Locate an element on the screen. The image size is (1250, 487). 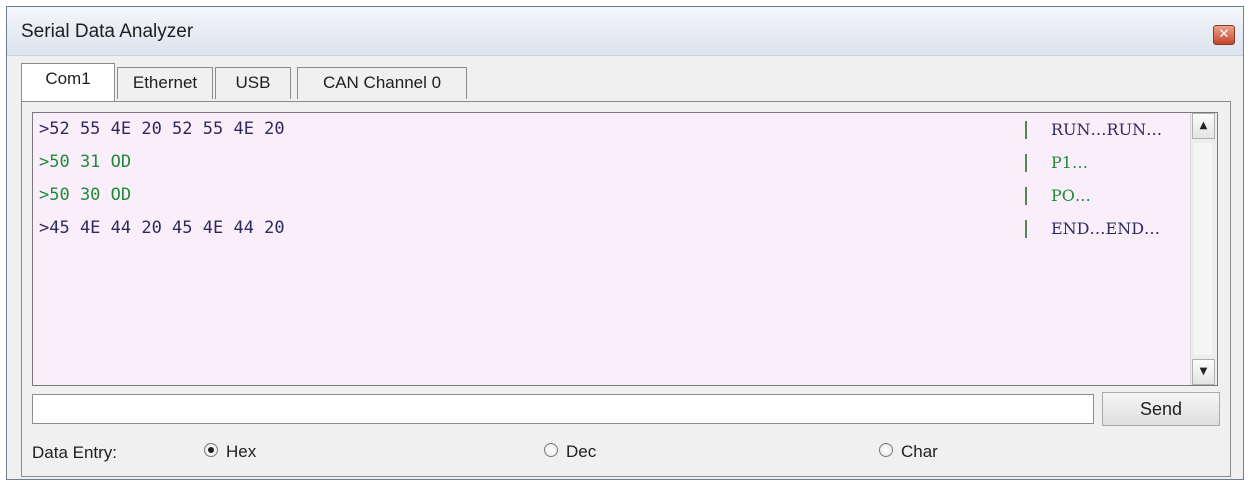
radio-selected-dot is located at coordinates (211, 450).